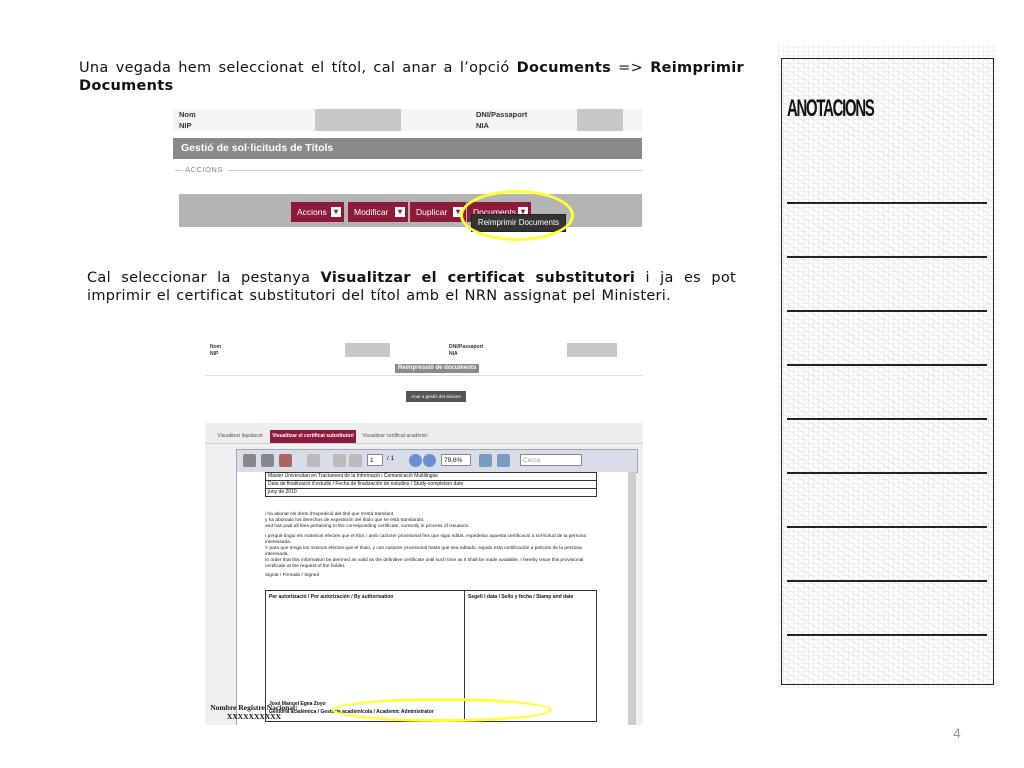  What do you see at coordinates (282, 492) in the screenshot?
I see `table-row: juny de 2010` at bounding box center [282, 492].